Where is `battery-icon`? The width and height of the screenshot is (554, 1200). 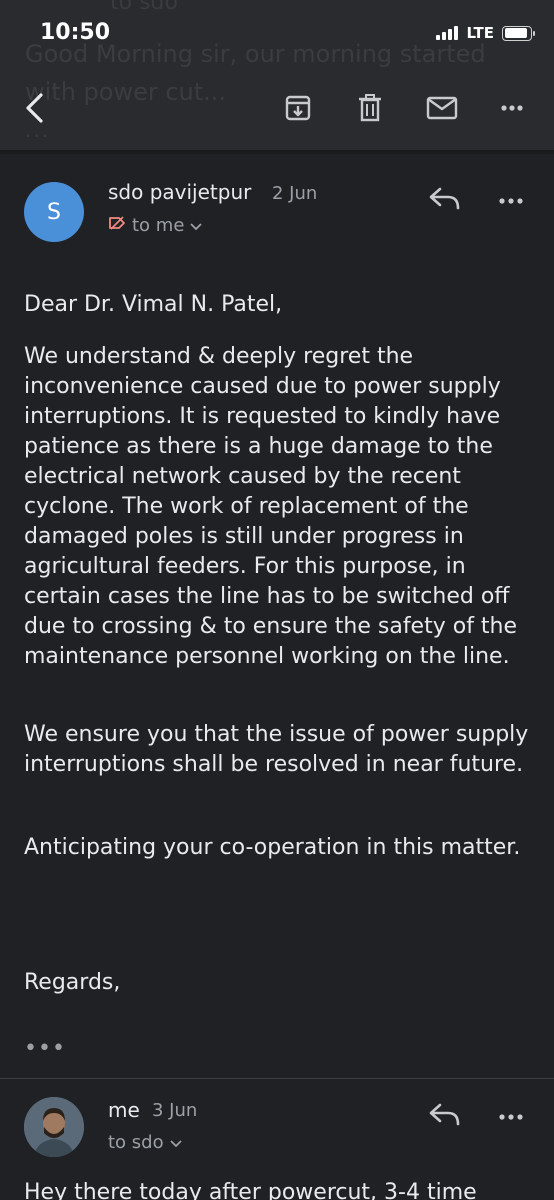 battery-icon is located at coordinates (518, 33).